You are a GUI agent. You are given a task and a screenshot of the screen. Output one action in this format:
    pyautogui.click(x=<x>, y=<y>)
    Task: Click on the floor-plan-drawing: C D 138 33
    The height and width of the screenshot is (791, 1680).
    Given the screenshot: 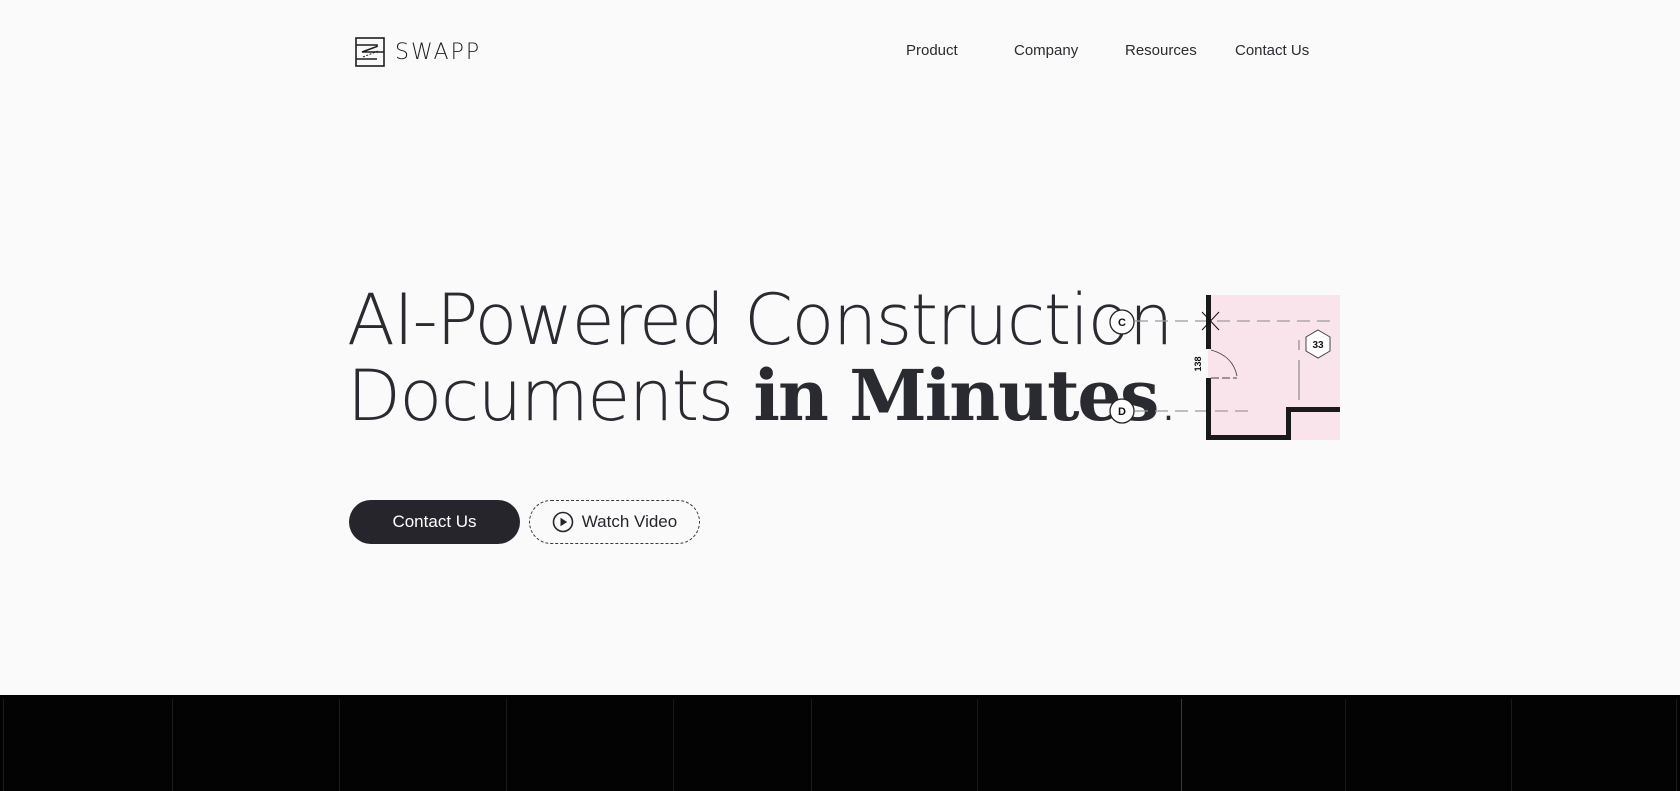 What is the action you would take?
    pyautogui.click(x=1224, y=367)
    